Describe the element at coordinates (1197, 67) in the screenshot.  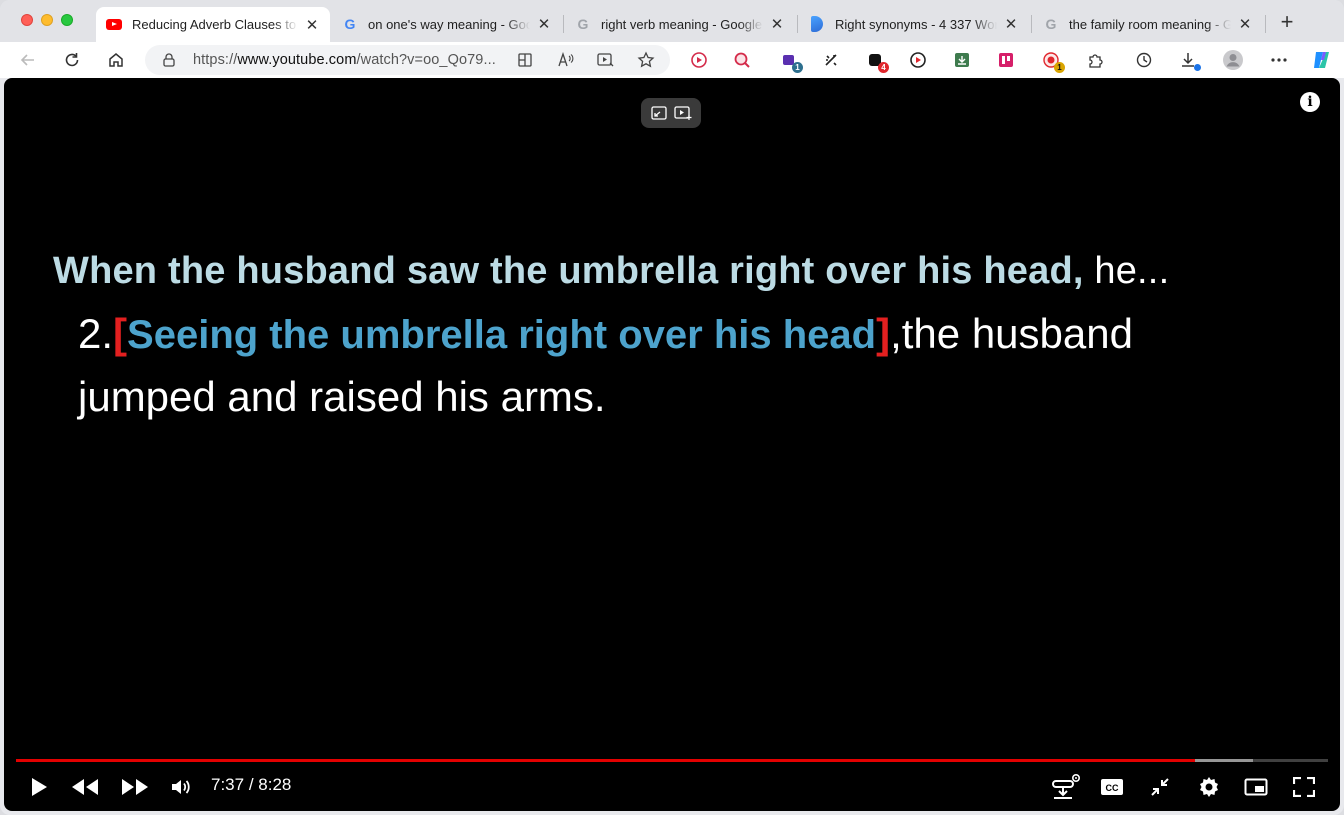
I see `downloads-badge-dot` at that location.